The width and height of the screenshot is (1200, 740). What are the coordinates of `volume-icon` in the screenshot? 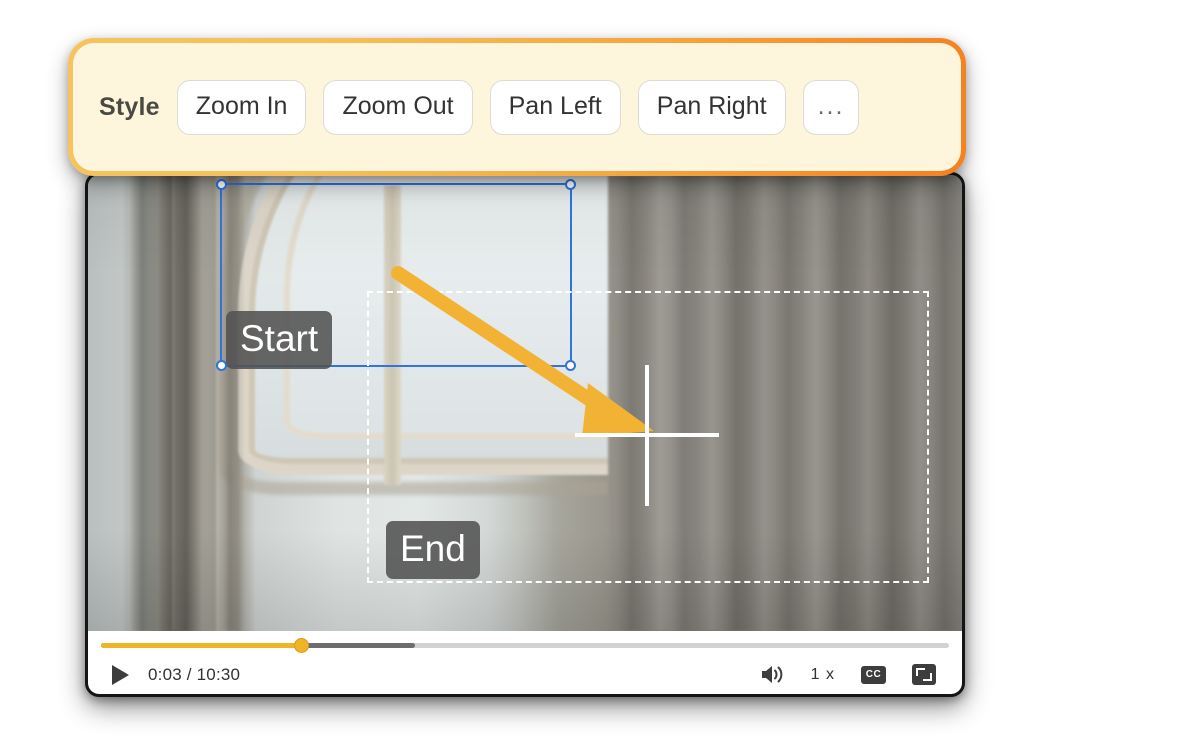 It's located at (772, 674).